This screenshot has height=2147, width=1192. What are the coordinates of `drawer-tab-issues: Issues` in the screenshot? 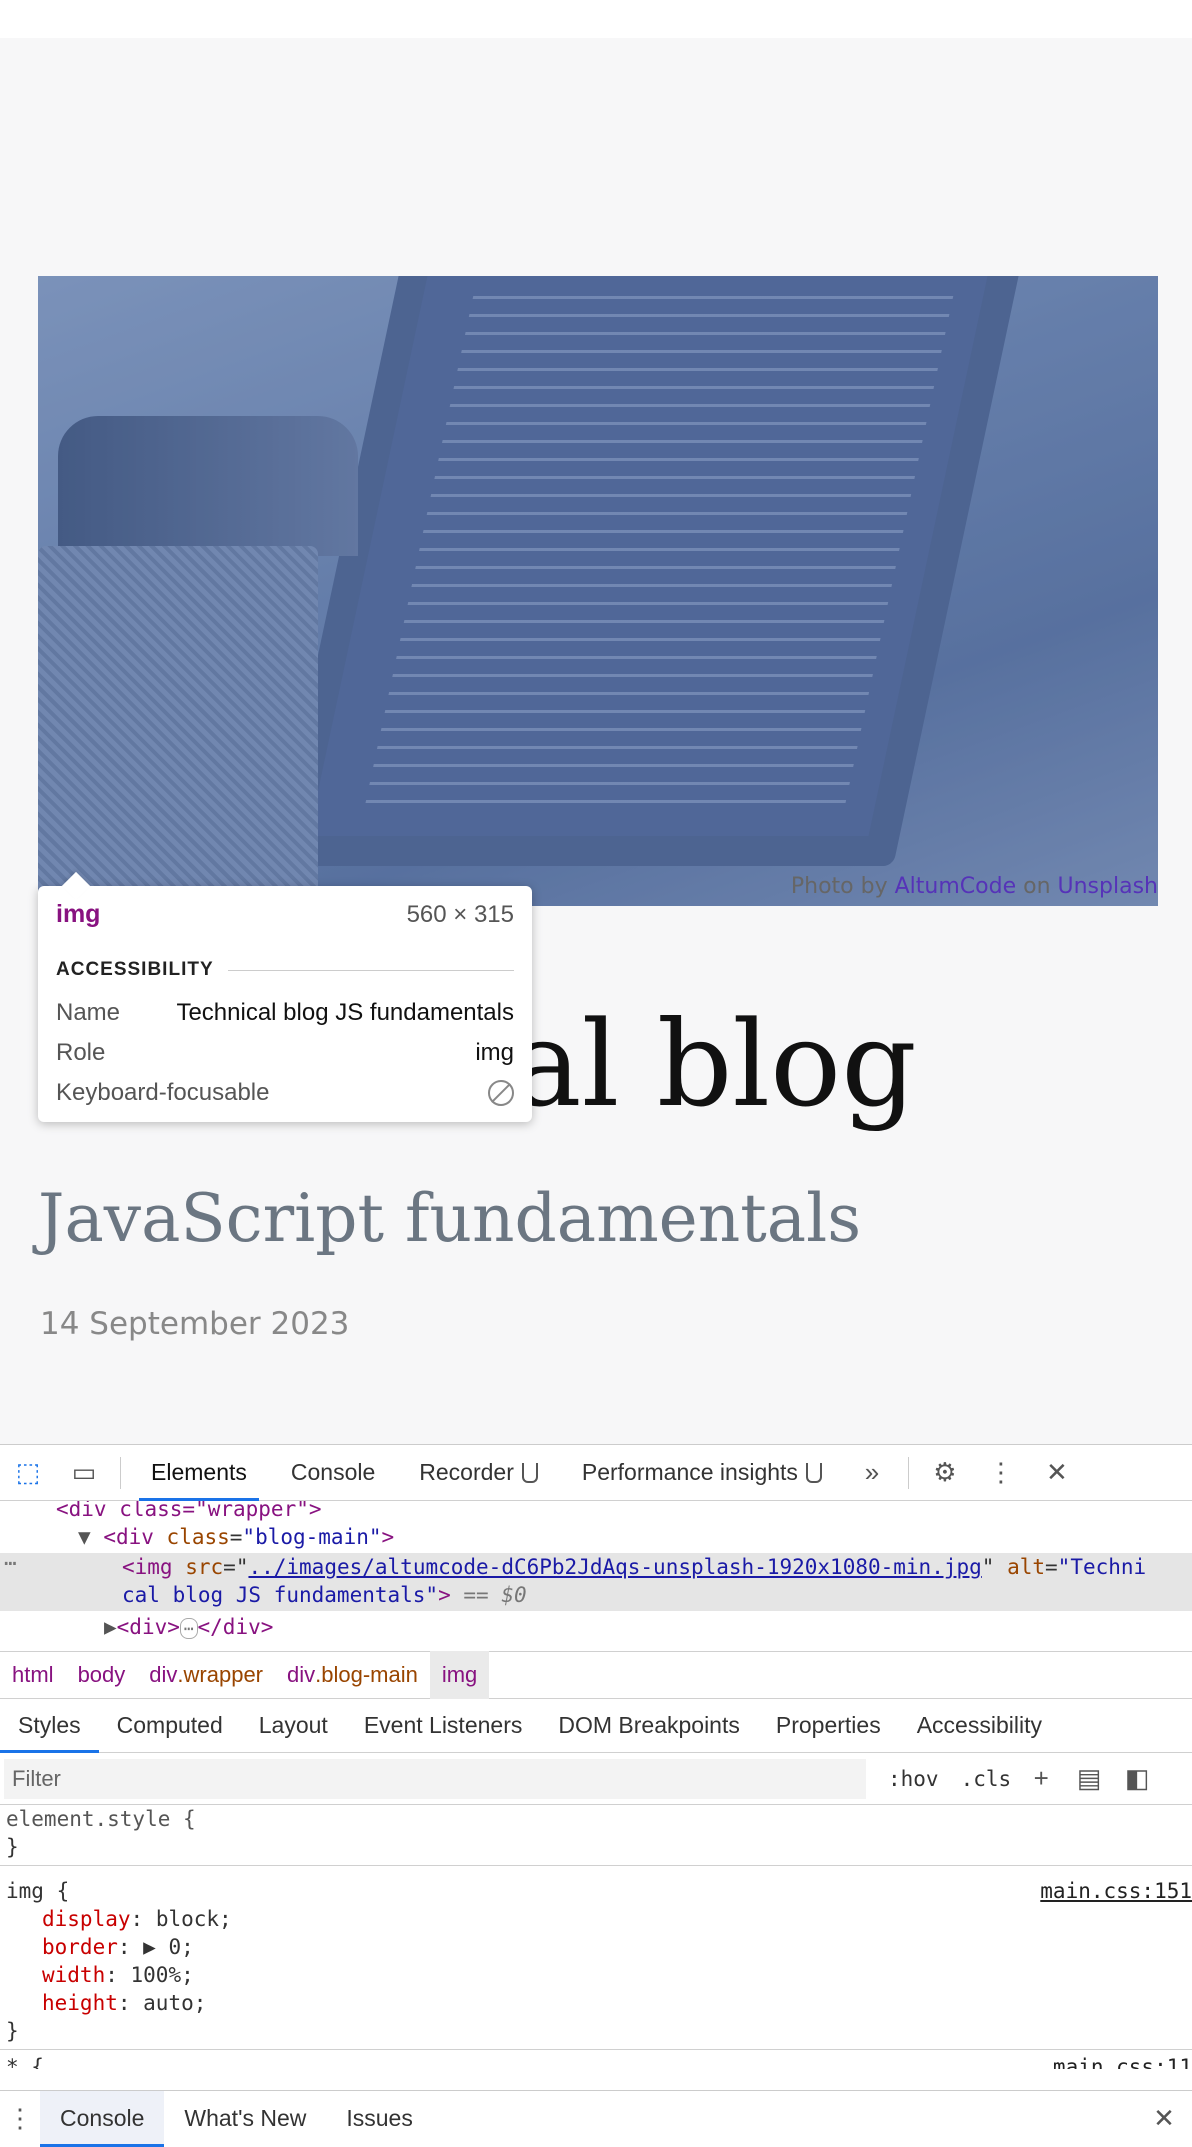 It's located at (379, 2119).